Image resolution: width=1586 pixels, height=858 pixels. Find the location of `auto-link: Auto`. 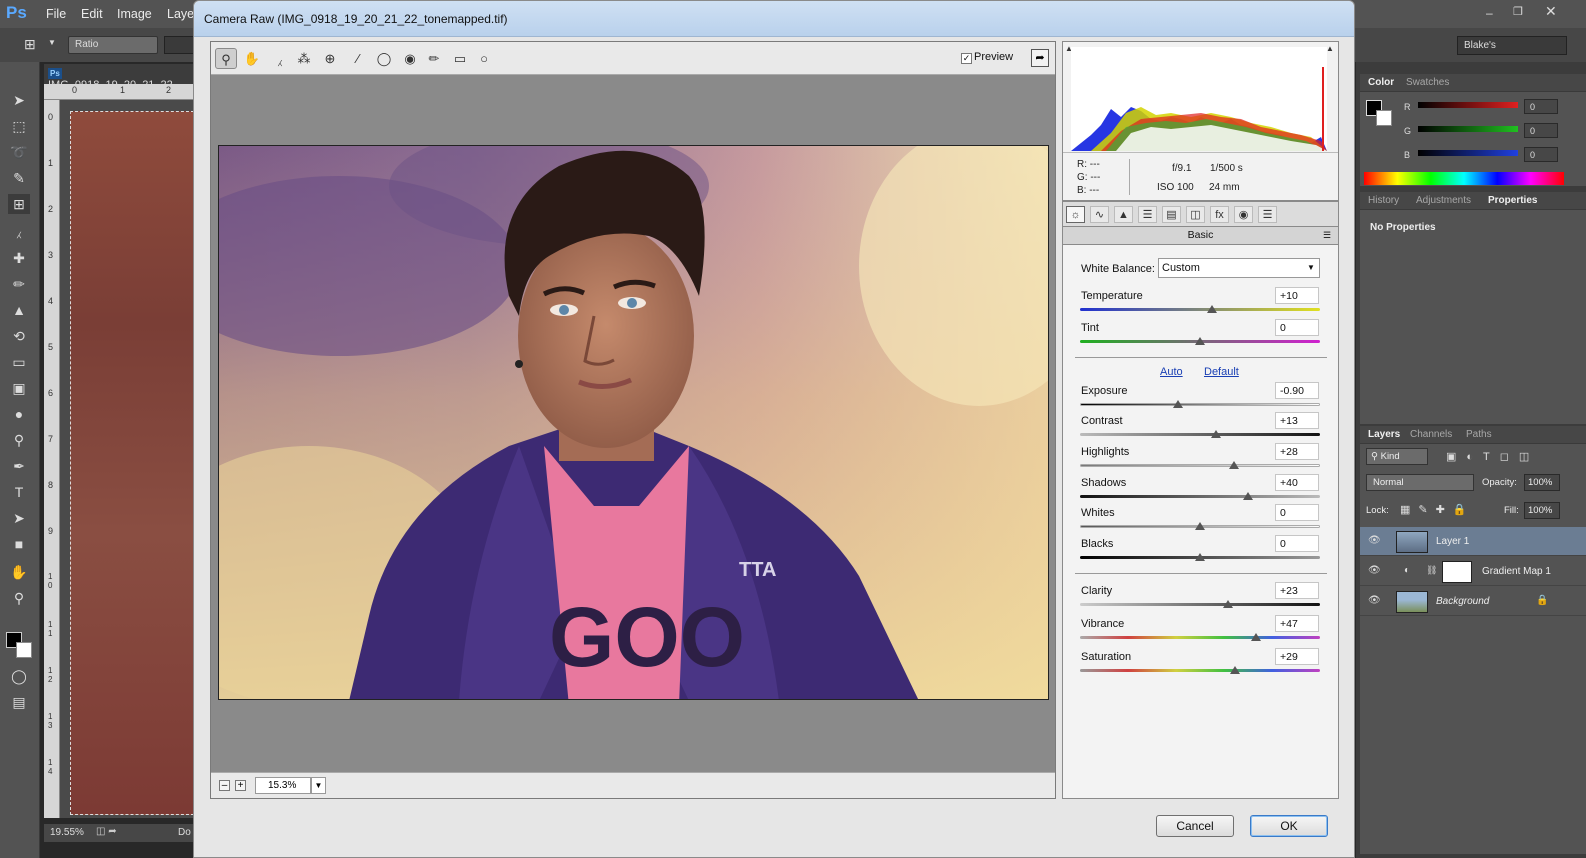

auto-link: Auto is located at coordinates (1171, 372).